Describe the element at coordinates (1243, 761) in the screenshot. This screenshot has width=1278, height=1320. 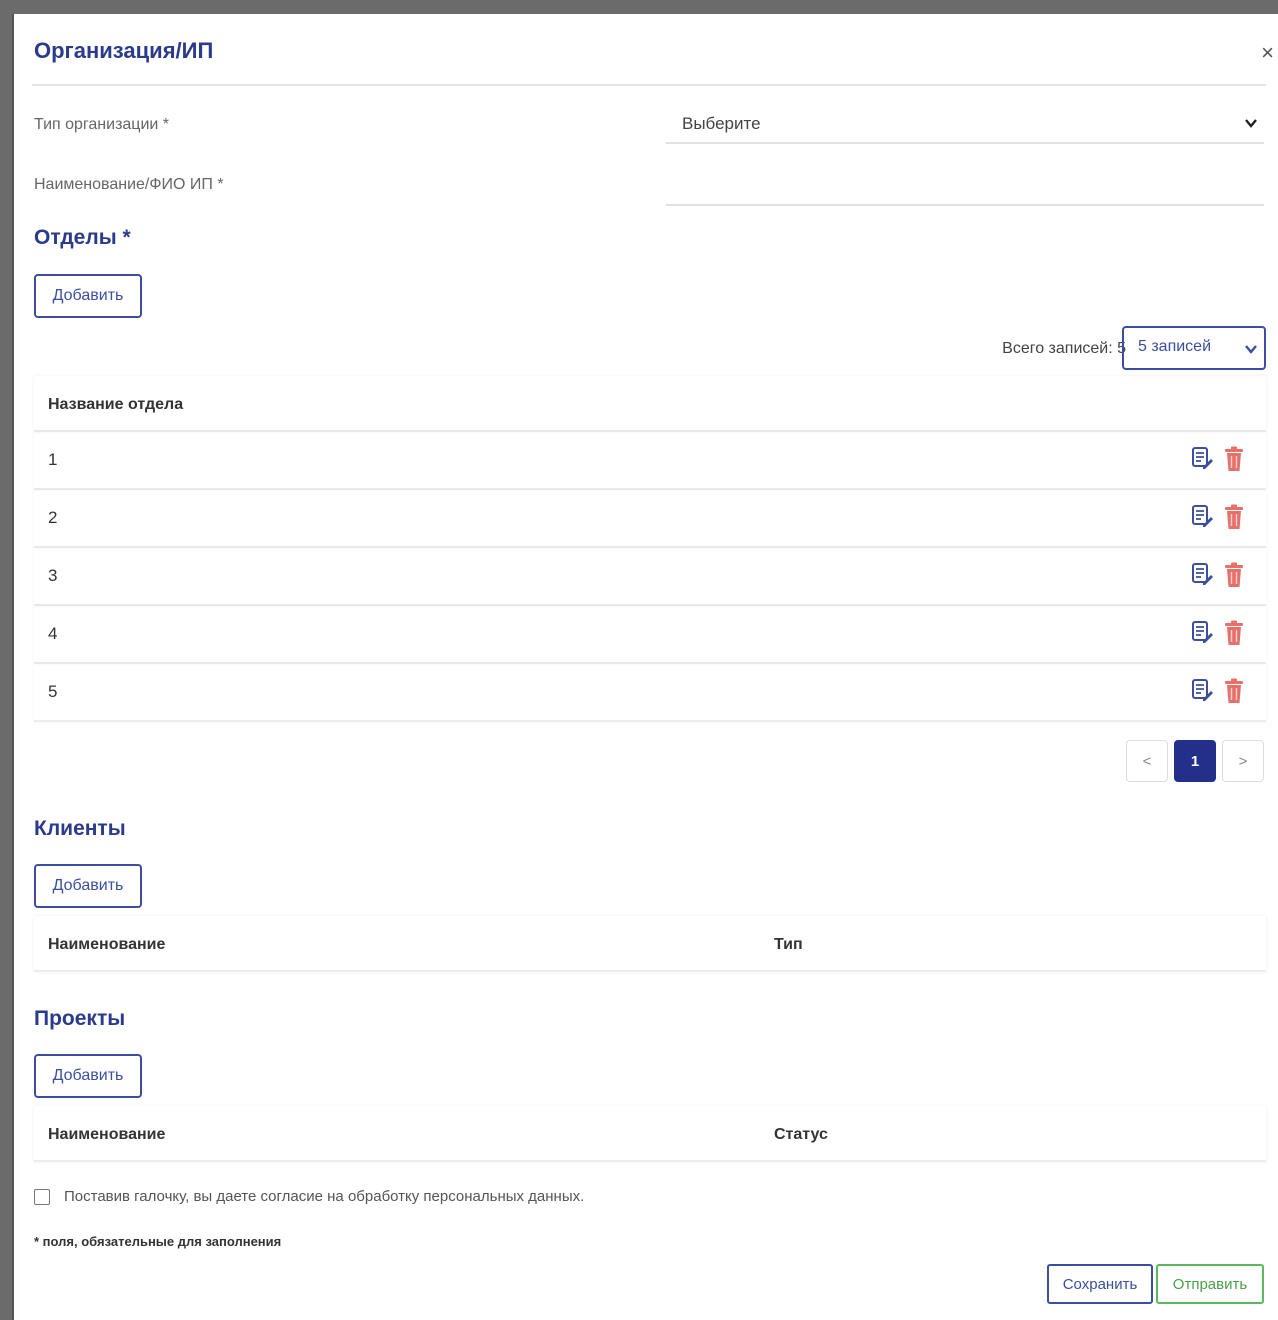
I see `next-page-button: >` at that location.